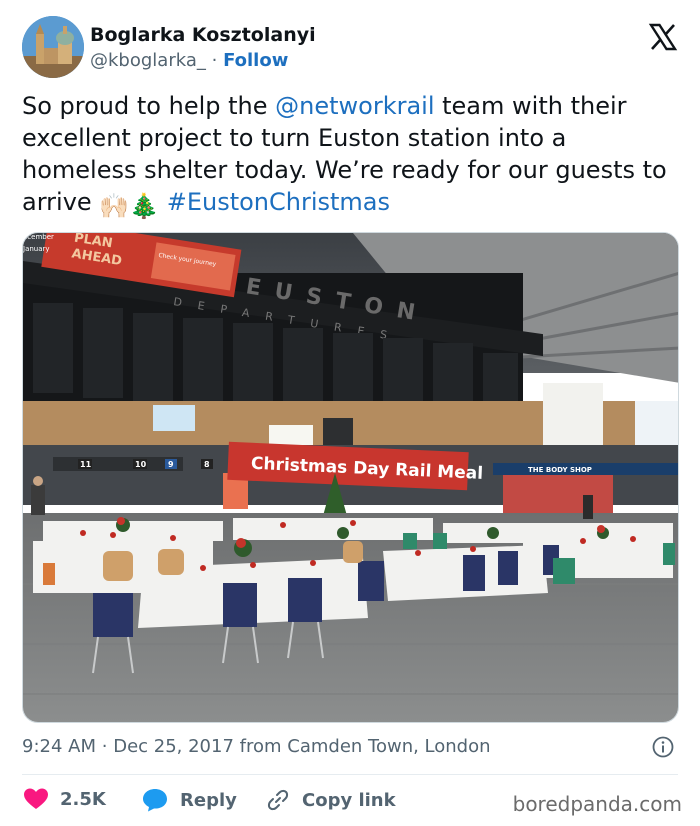 This screenshot has width=700, height=826. What do you see at coordinates (207, 464) in the screenshot?
I see `platform-8: 8` at bounding box center [207, 464].